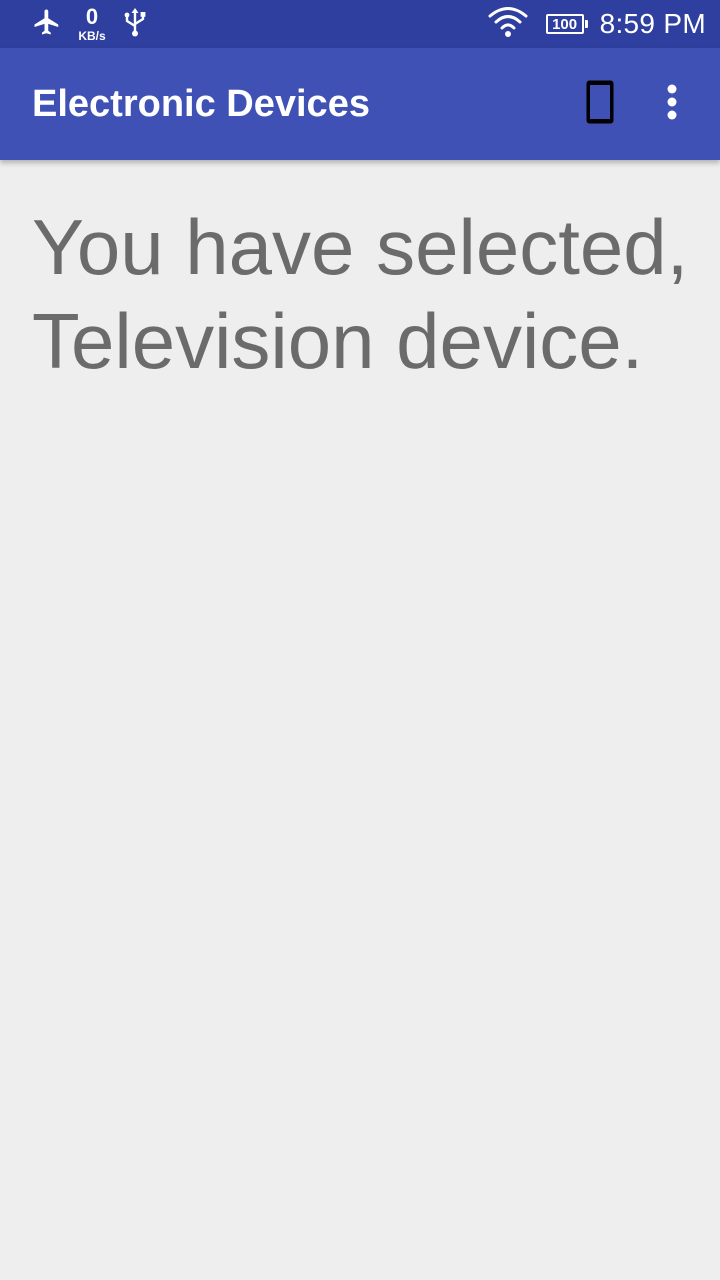  I want to click on status-bar: 0 KB/s 100 8:59 PM, so click(360, 24).